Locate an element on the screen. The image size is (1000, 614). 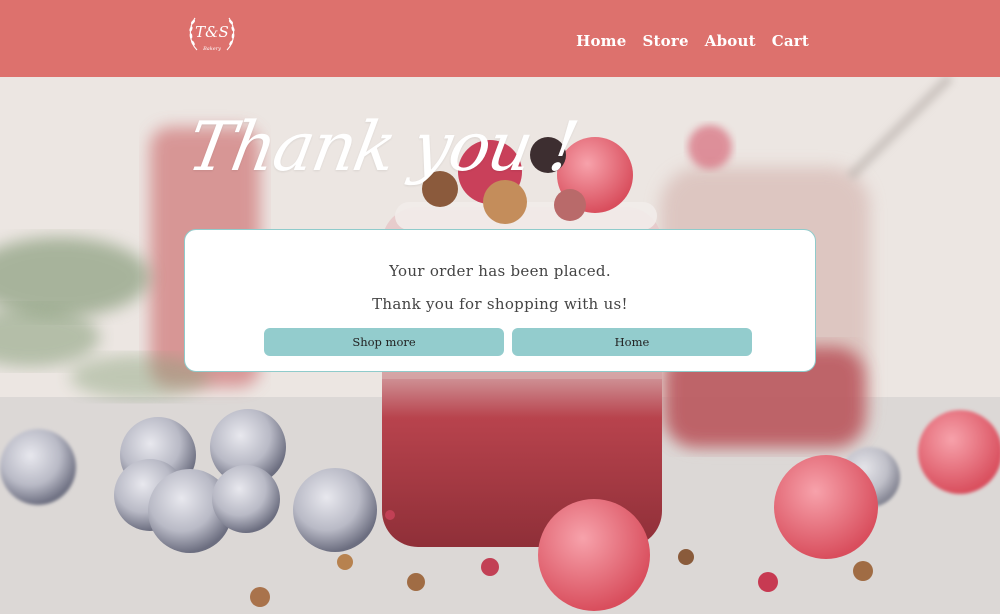
laurel-logo-icon: T&S Bakery is located at coordinates (212, 34).